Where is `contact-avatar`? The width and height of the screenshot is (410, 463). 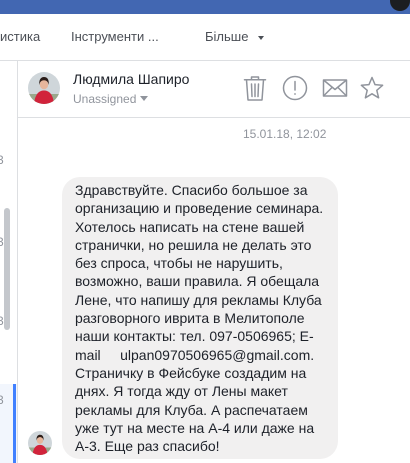
contact-avatar is located at coordinates (44, 88).